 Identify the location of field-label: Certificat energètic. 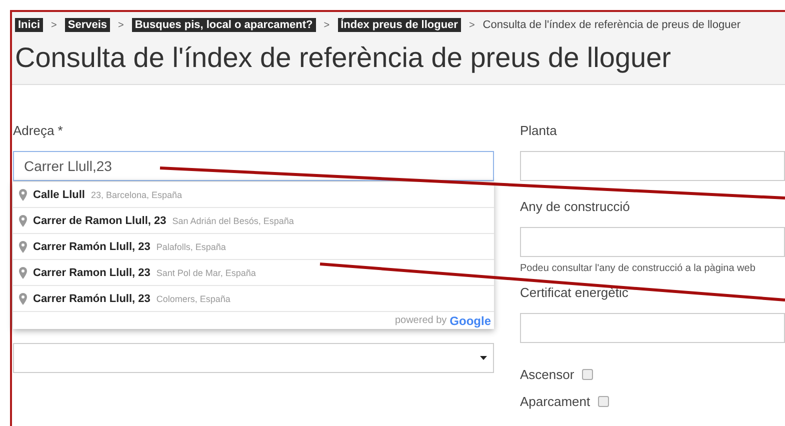
(575, 293).